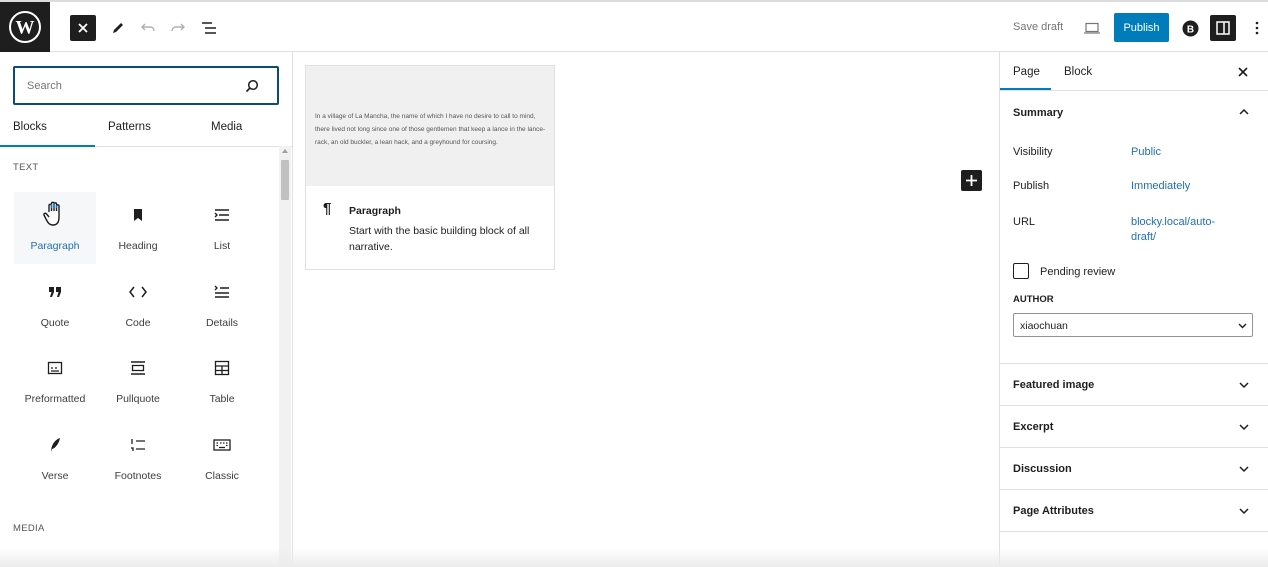 This screenshot has width=1268, height=567. I want to click on chevron-up-icon, so click(1244, 112).